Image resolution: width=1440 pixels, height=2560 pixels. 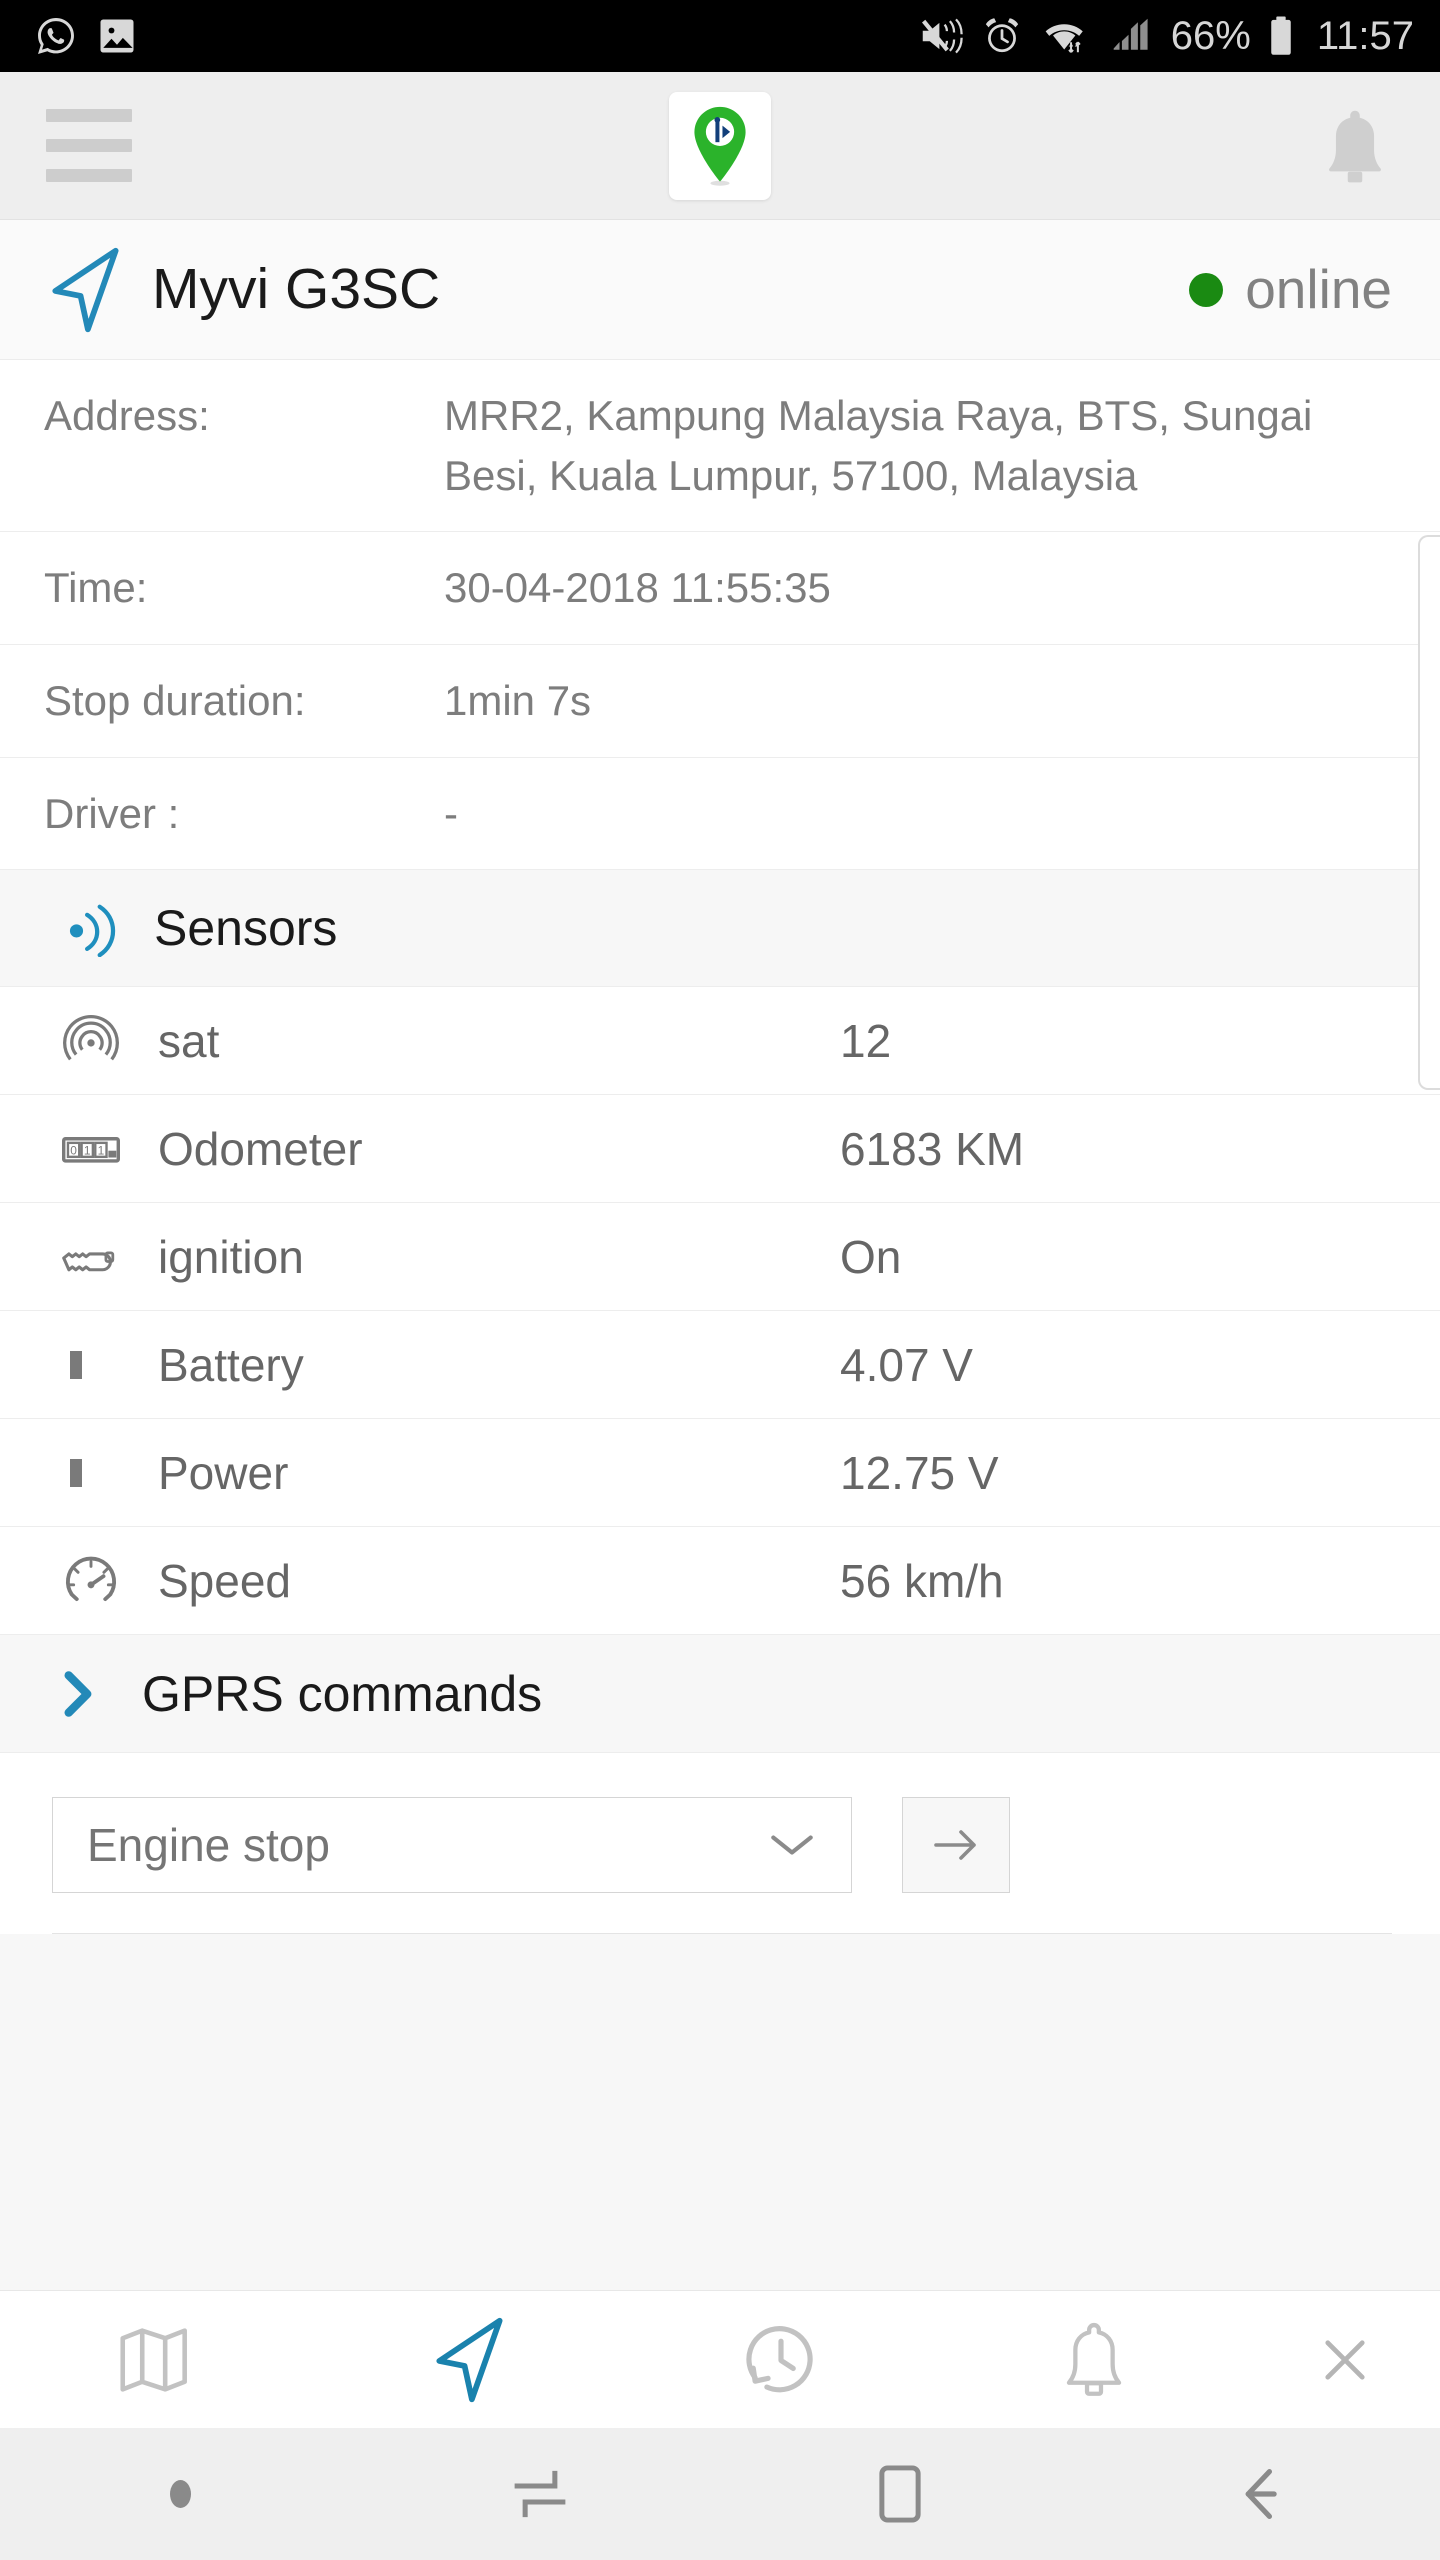 I want to click on info-row-driver: Driver : -, so click(x=720, y=814).